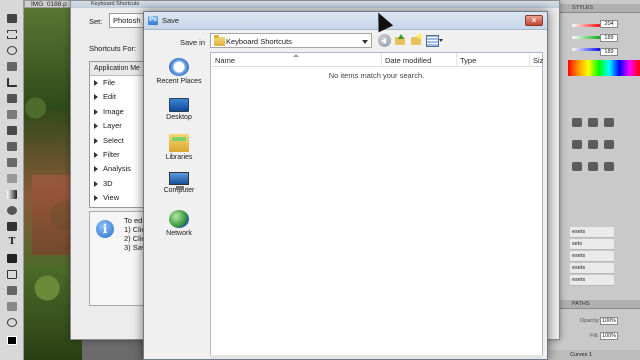 This screenshot has height=360, width=640. I want to click on place-desktop: Desktop, so click(179, 108).